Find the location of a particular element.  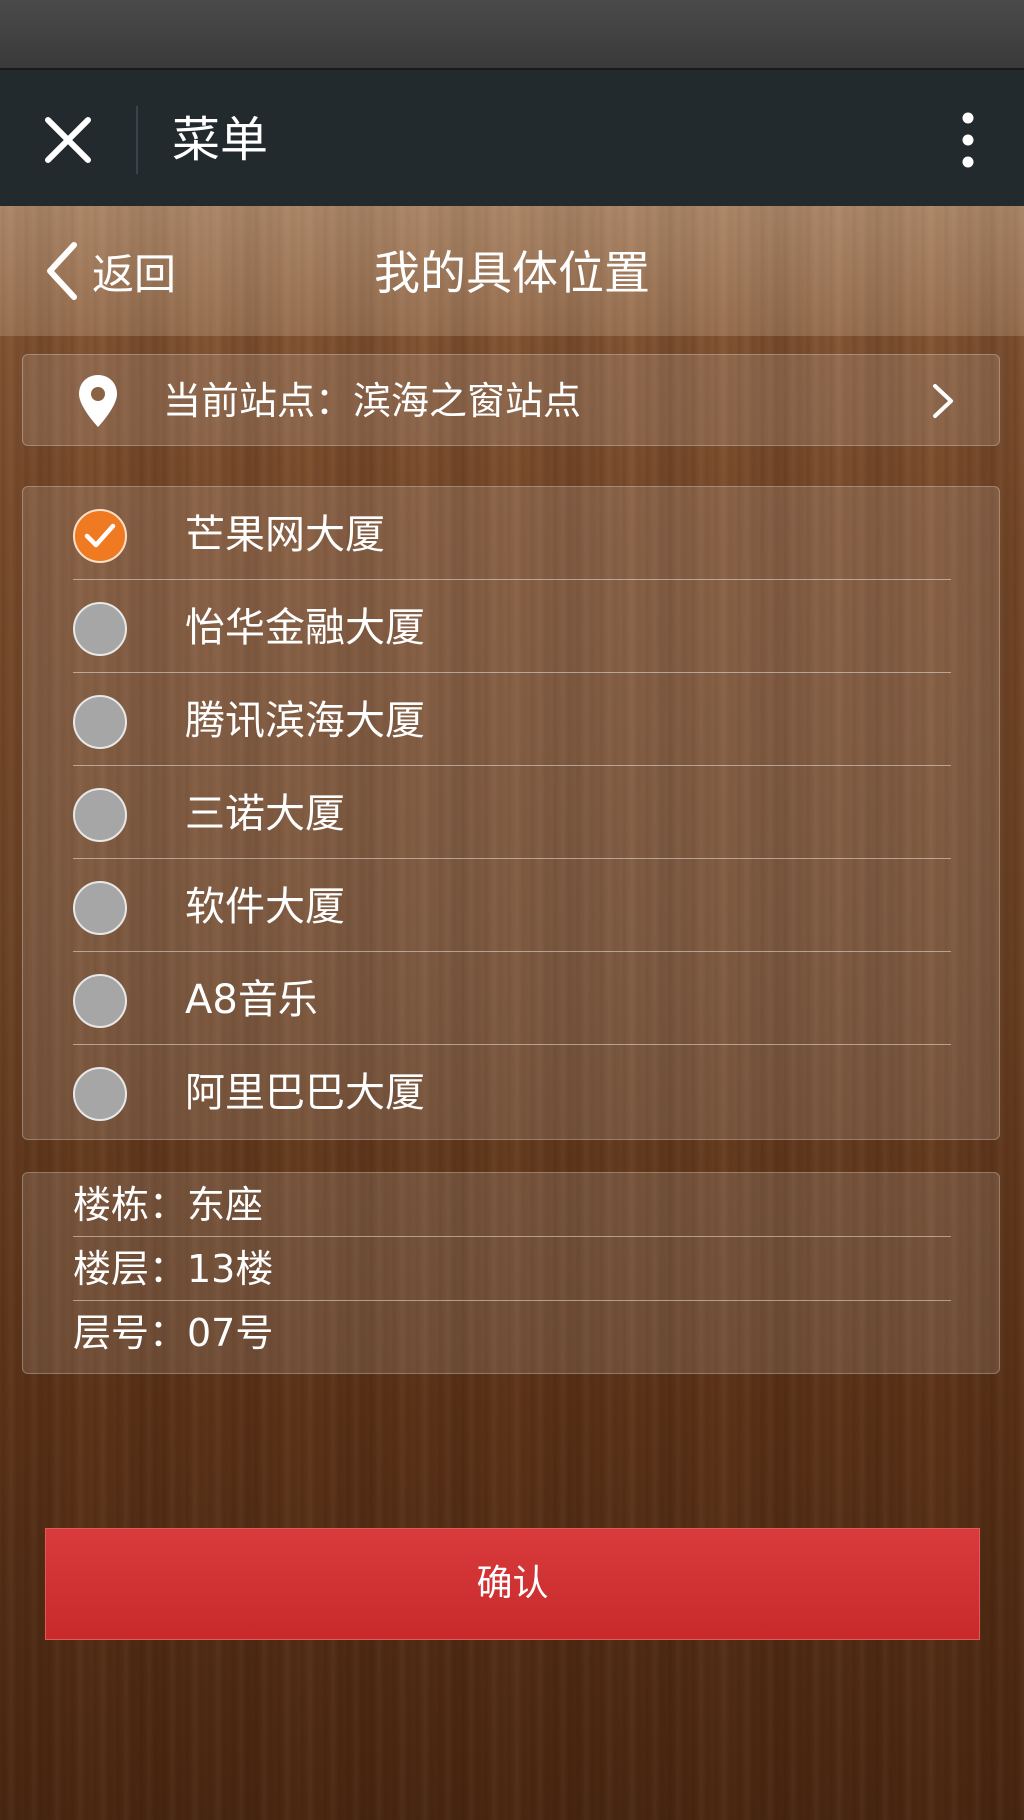

current-station-label: 当前站点：滨海之窗站点 is located at coordinates (372, 401).